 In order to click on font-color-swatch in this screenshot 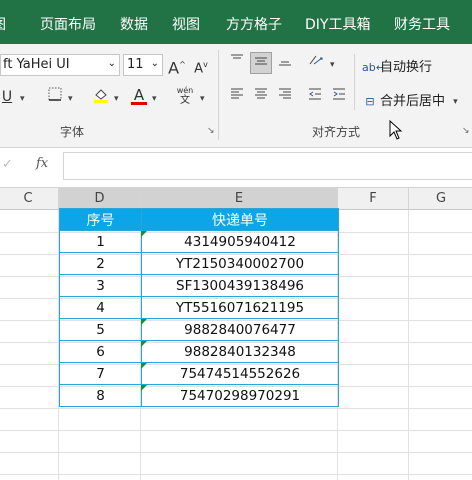, I will do `click(139, 103)`.